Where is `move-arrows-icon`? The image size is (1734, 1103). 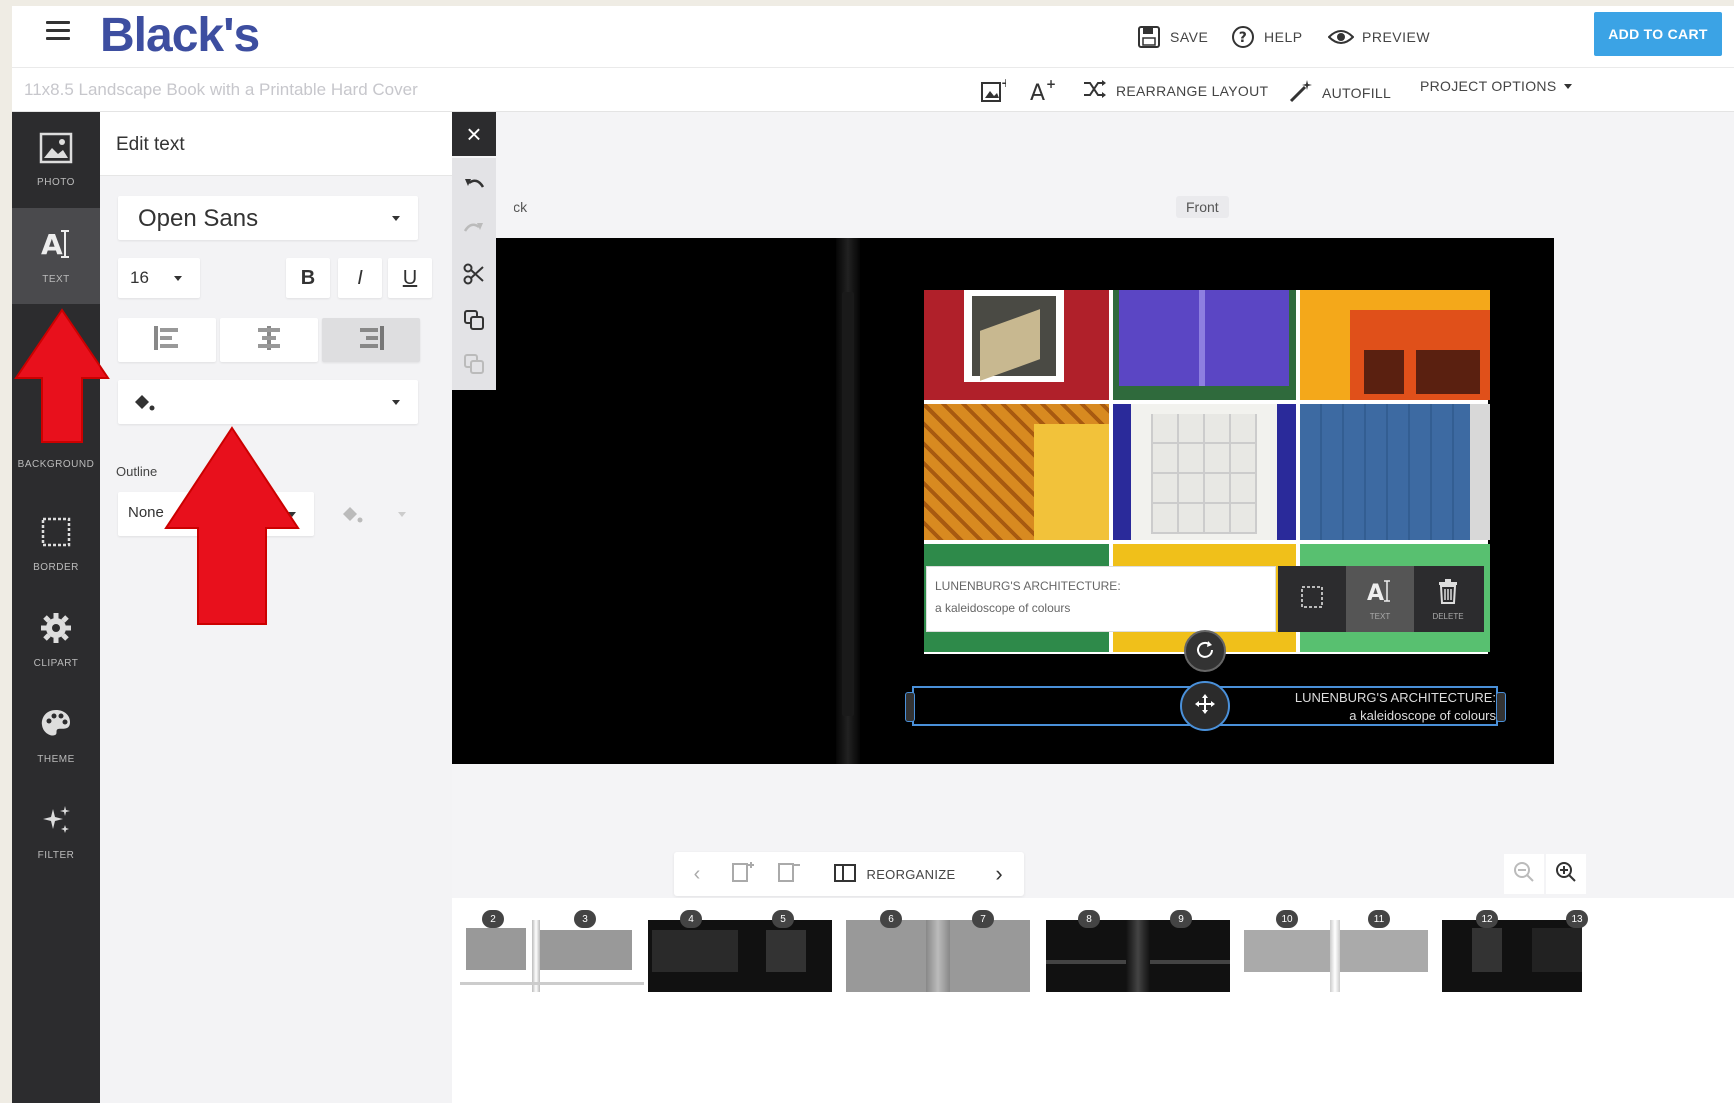 move-arrows-icon is located at coordinates (1205, 706).